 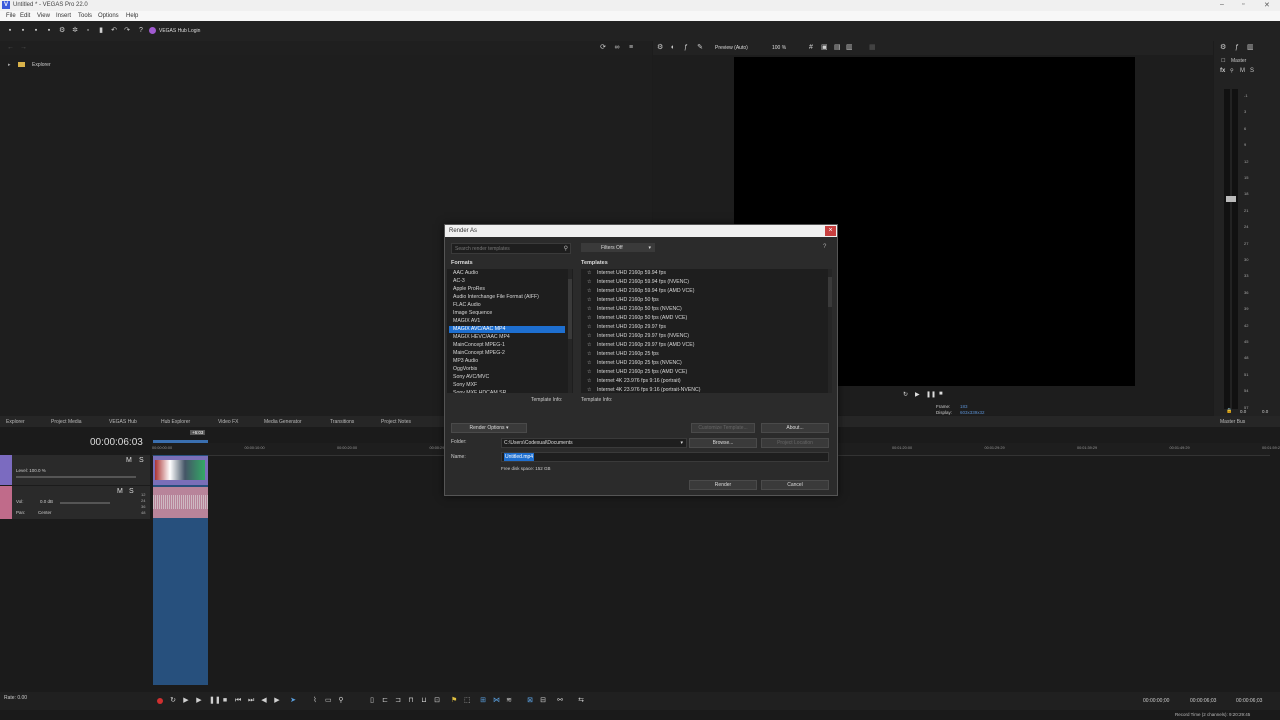 What do you see at coordinates (603, 47) in the screenshot?
I see `refresh-icon: ⟳` at bounding box center [603, 47].